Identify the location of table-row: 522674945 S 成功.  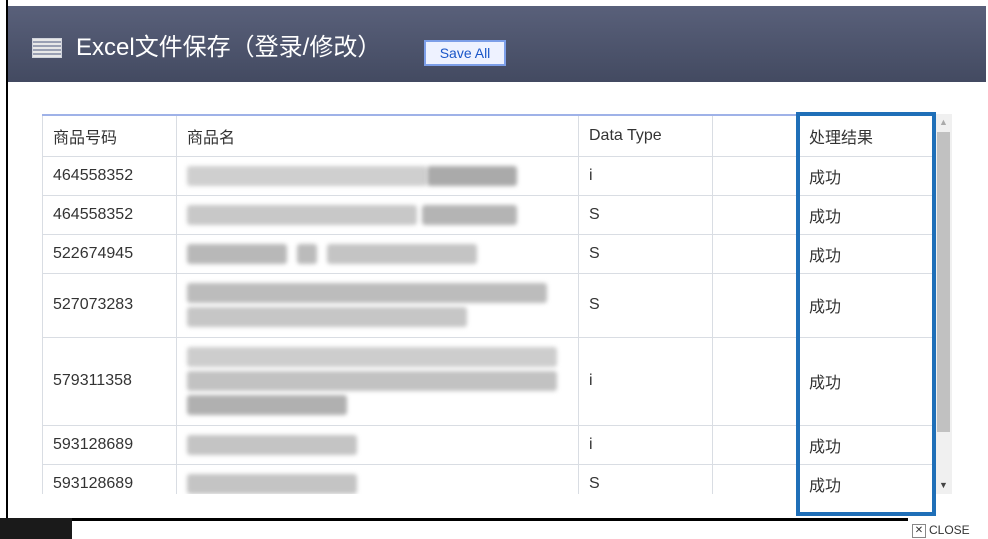
(490, 253).